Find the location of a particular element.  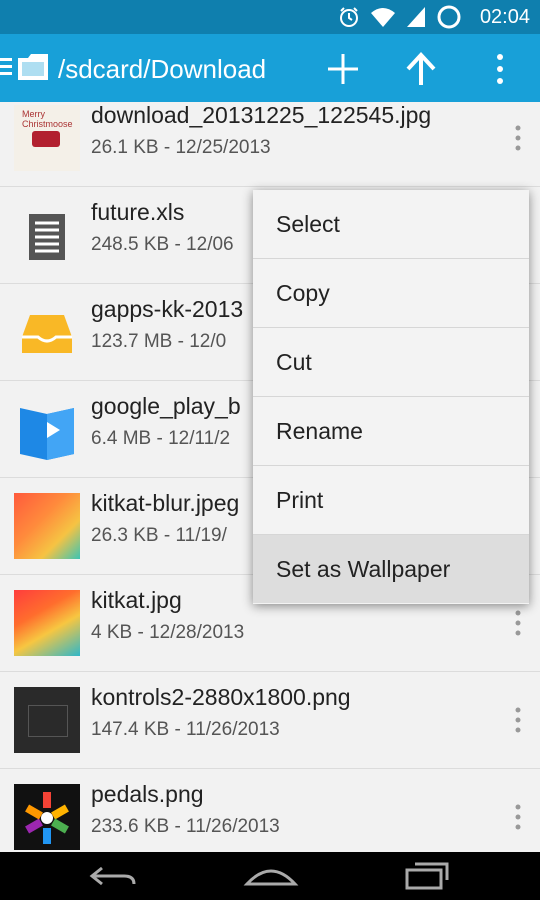

battery-icon is located at coordinates (449, 17).